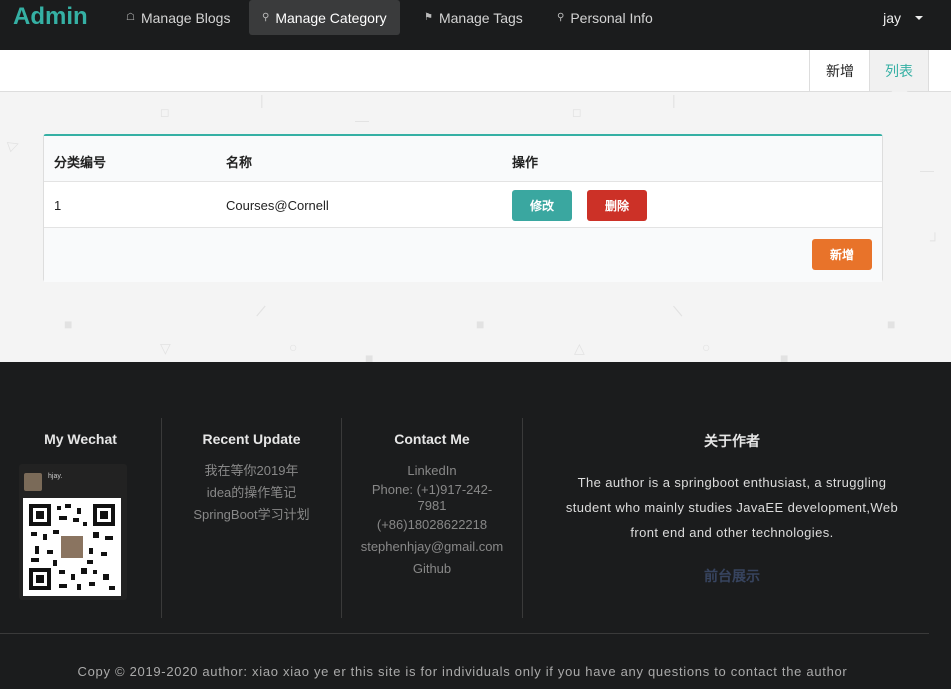  What do you see at coordinates (432, 471) in the screenshot?
I see `linkedin-link: LinkedIn` at bounding box center [432, 471].